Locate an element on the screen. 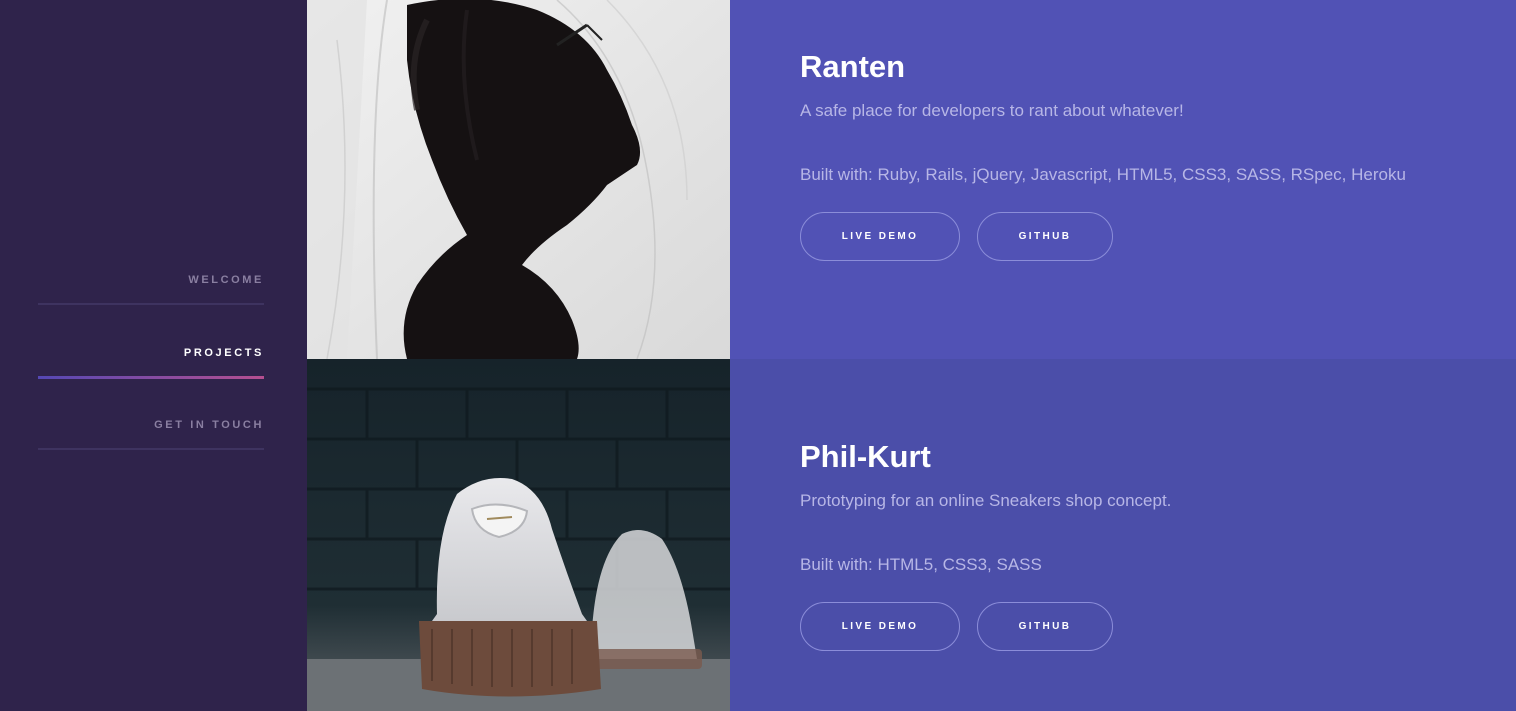 This screenshot has width=1516, height=711. project-image-white-sneakers is located at coordinates (518, 535).